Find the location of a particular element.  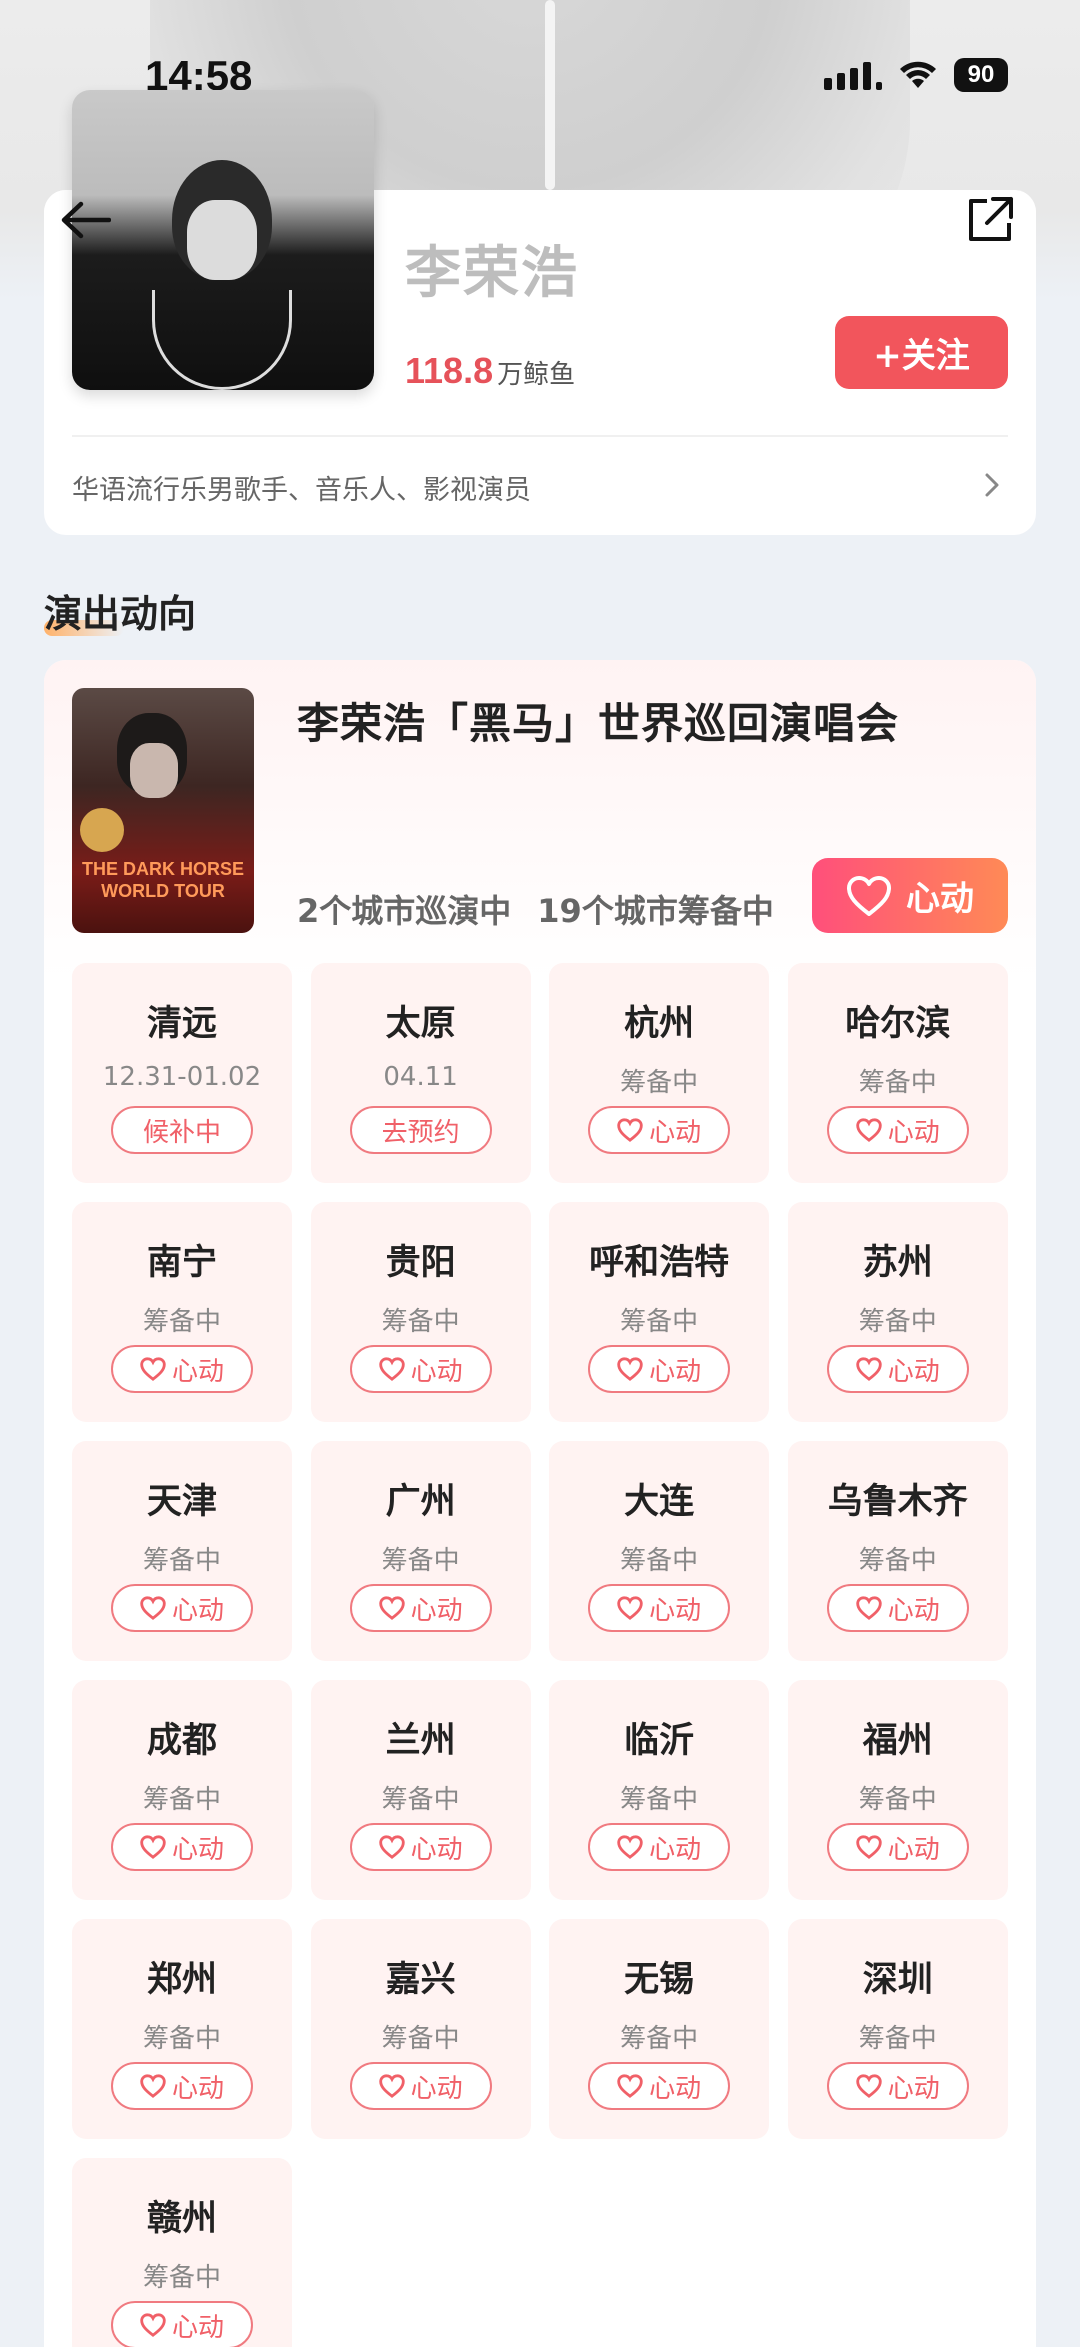

city-tile: 深圳 筹备中 心动 is located at coordinates (897, 2029).